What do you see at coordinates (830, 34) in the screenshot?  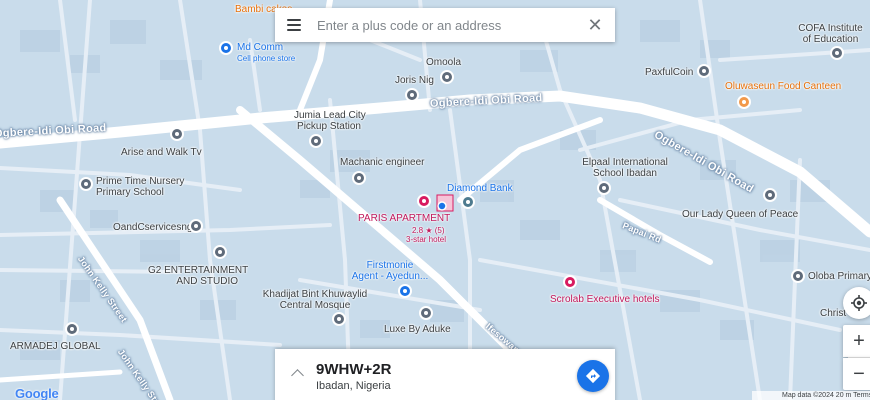 I see `place-label-cofa: COFA Institute of Education` at bounding box center [830, 34].